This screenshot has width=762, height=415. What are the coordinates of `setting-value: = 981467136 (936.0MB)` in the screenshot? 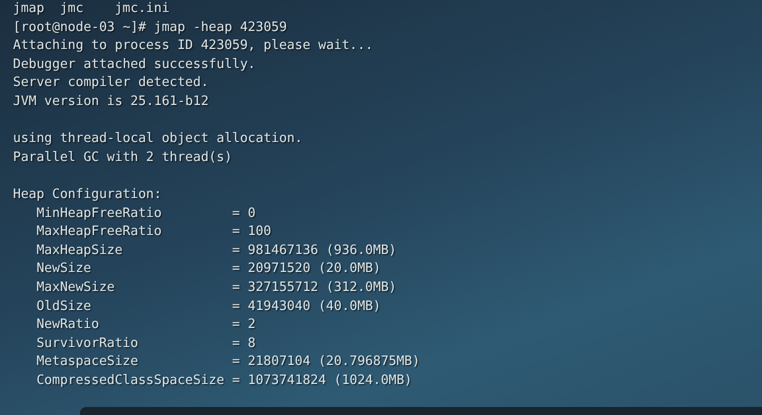 It's located at (314, 251).